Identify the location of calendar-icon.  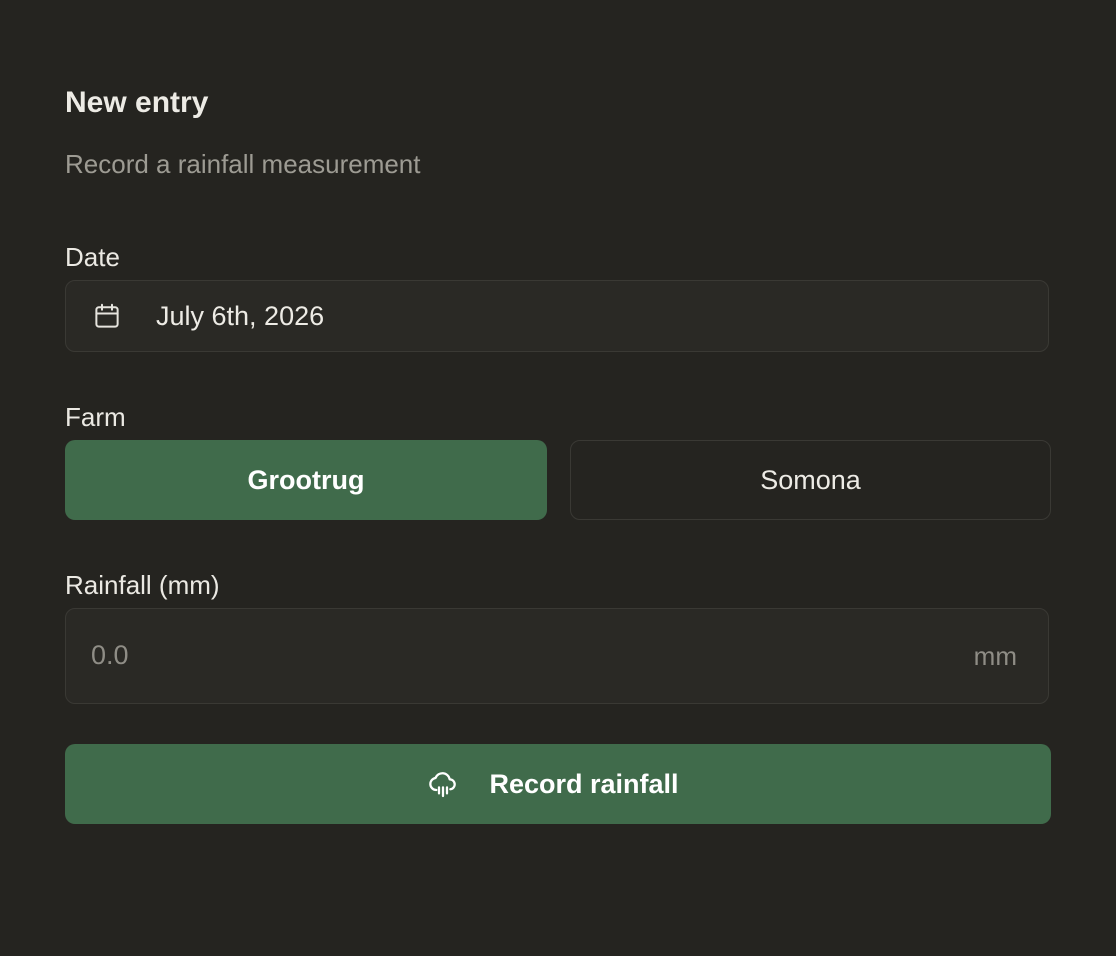
(107, 315).